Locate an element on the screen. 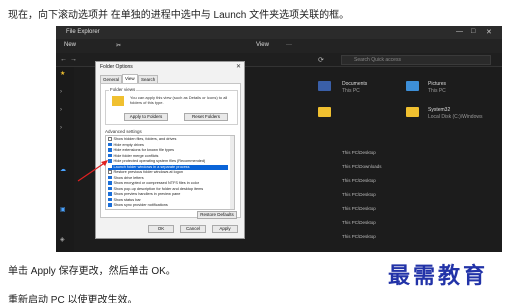  instruction-apply: 单击 Apply 保存更改，然后单击 OK。 is located at coordinates (92, 271).